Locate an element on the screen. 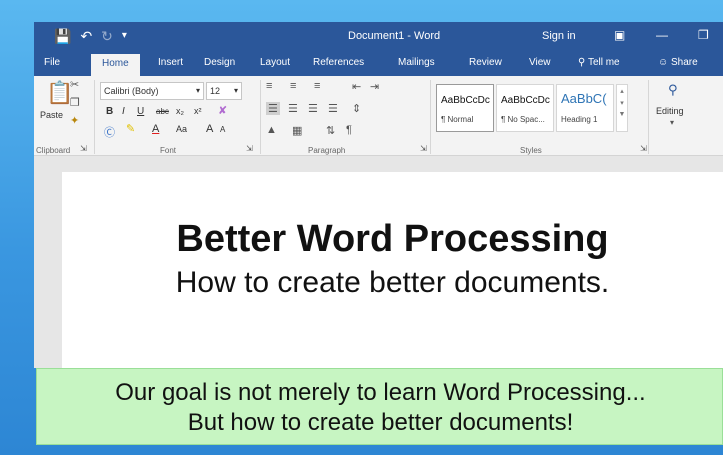  font-group-label: Font is located at coordinates (168, 150).